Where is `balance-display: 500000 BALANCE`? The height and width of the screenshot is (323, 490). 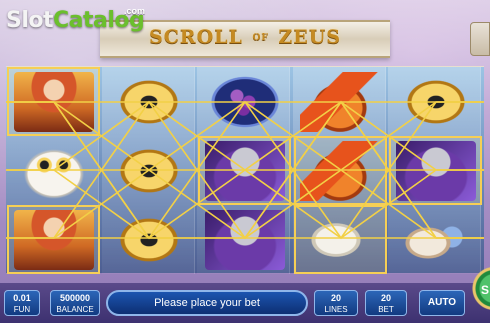
balance-display: 500000 BALANCE is located at coordinates (75, 303).